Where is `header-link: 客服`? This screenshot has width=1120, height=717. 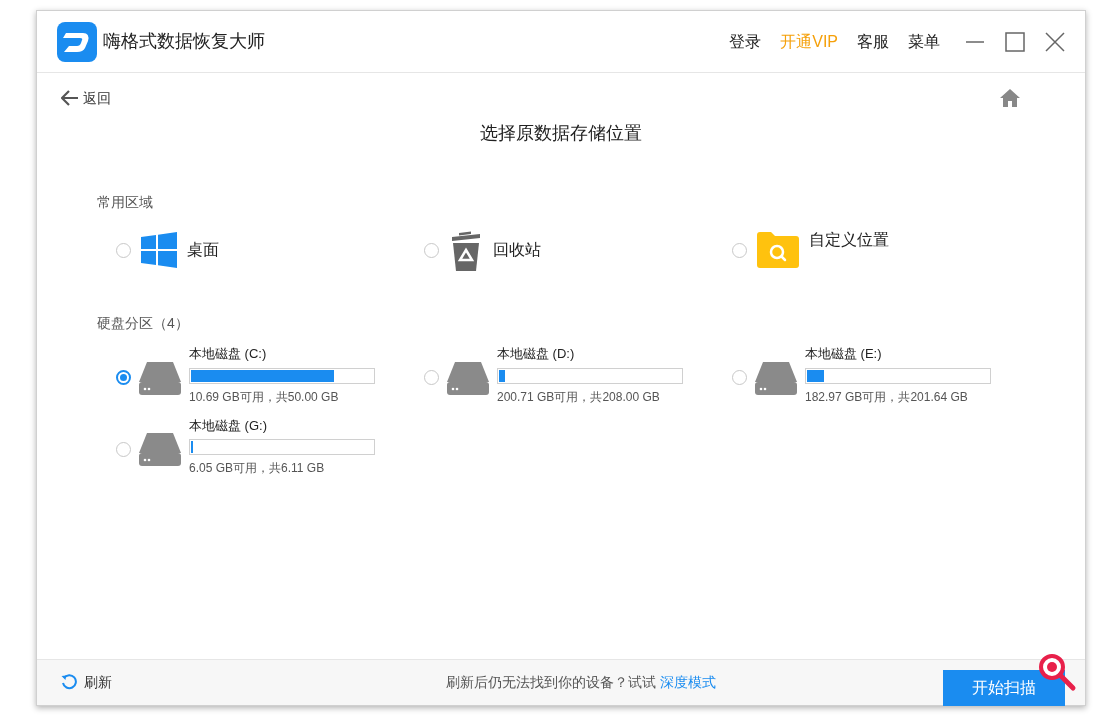
header-link: 客服 is located at coordinates (873, 41).